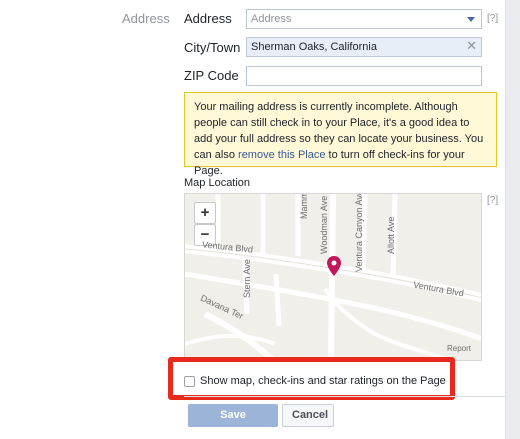  I want to click on map-location-label: Map Location, so click(217, 183).